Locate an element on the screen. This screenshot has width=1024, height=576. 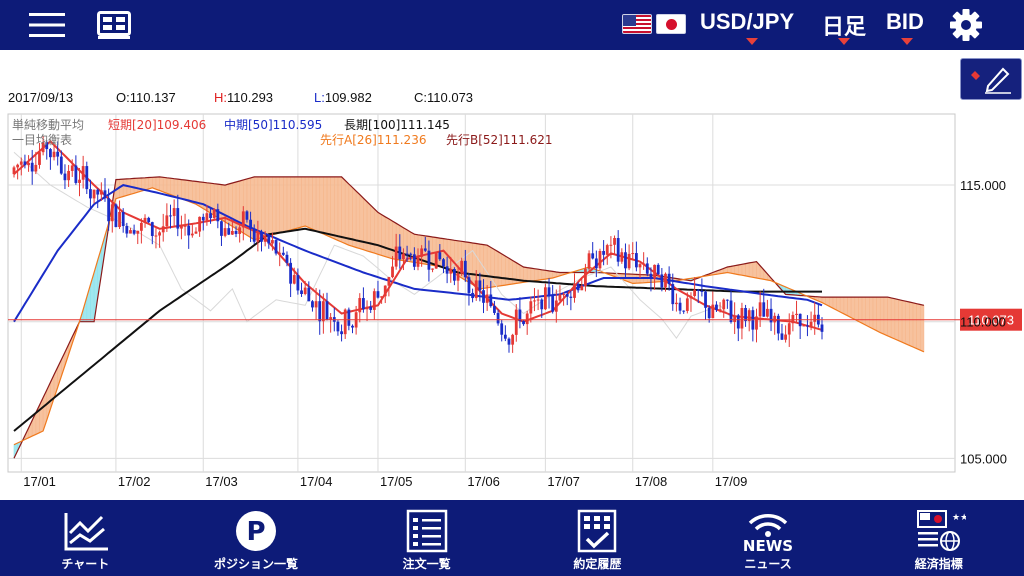
price-type-selector: BID is located at coordinates (905, 22).